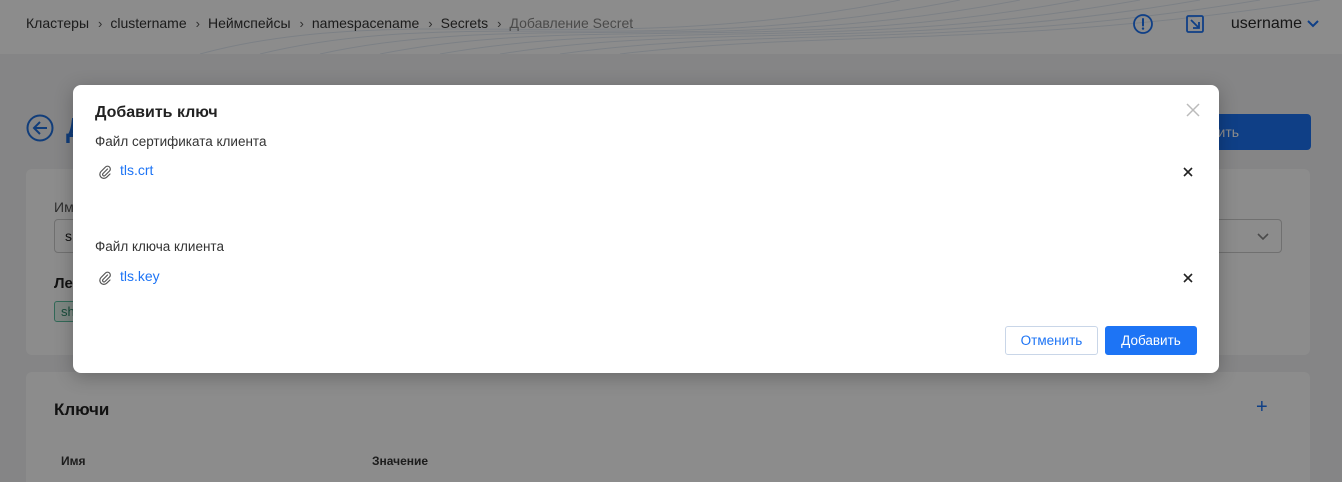  Describe the element at coordinates (646, 173) in the screenshot. I see `cert-file-row: tls.crt` at that location.